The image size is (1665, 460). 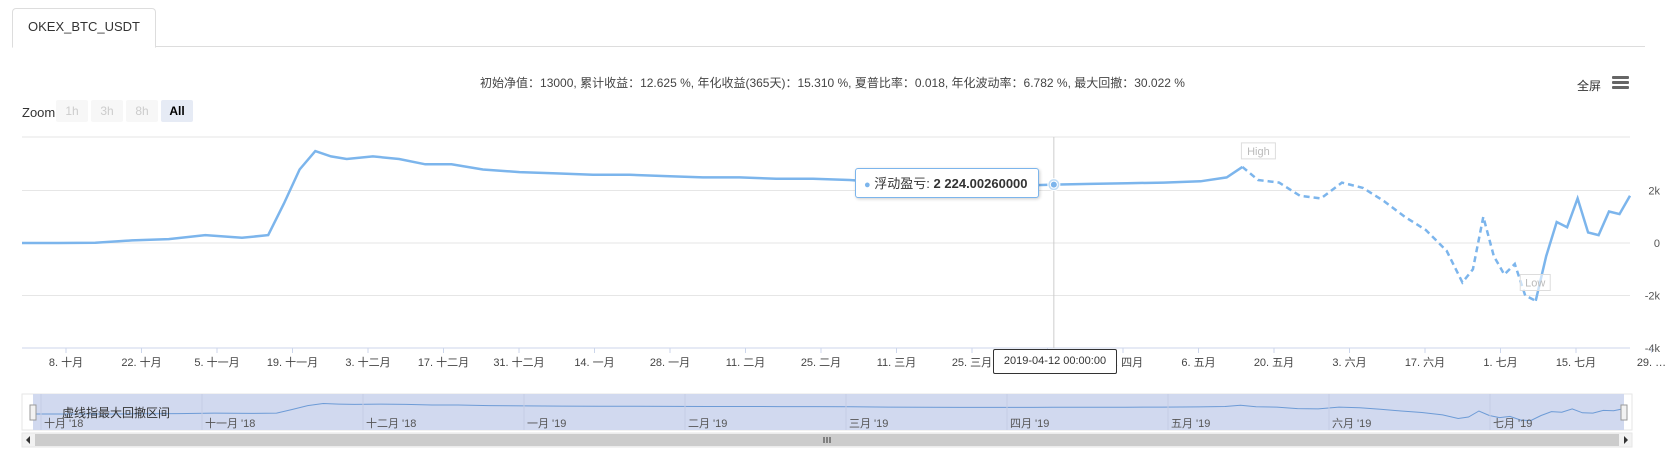 What do you see at coordinates (972, 363) in the screenshot?
I see `x-tick-label: 25. 三月` at bounding box center [972, 363].